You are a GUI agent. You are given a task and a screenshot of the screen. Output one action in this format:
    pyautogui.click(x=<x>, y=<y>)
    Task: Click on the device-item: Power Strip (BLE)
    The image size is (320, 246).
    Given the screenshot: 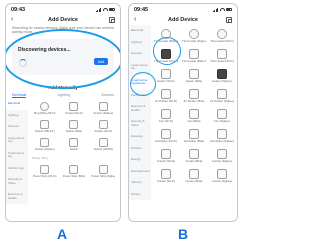 What is the action you would take?
    pyautogui.click(x=73, y=171)
    